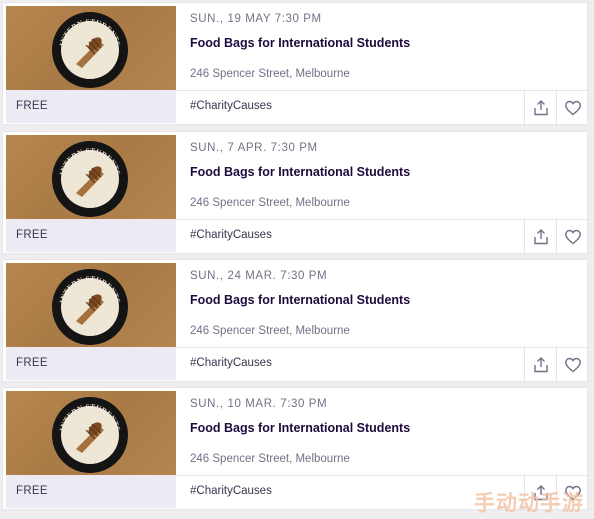  Describe the element at coordinates (256, 19) in the screenshot. I see `event-date: SUN., 19 MAY 7:30 PM` at that location.